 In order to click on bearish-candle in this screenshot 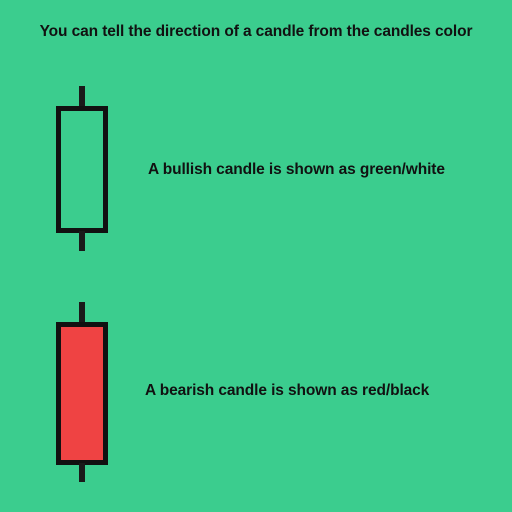, I will do `click(82, 392)`.